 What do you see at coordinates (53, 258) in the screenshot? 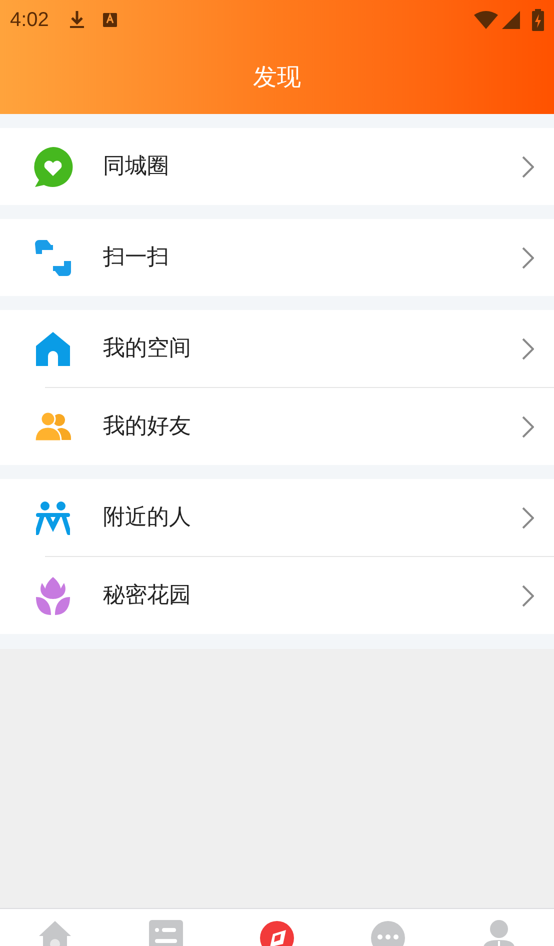
I see `scan-icon` at bounding box center [53, 258].